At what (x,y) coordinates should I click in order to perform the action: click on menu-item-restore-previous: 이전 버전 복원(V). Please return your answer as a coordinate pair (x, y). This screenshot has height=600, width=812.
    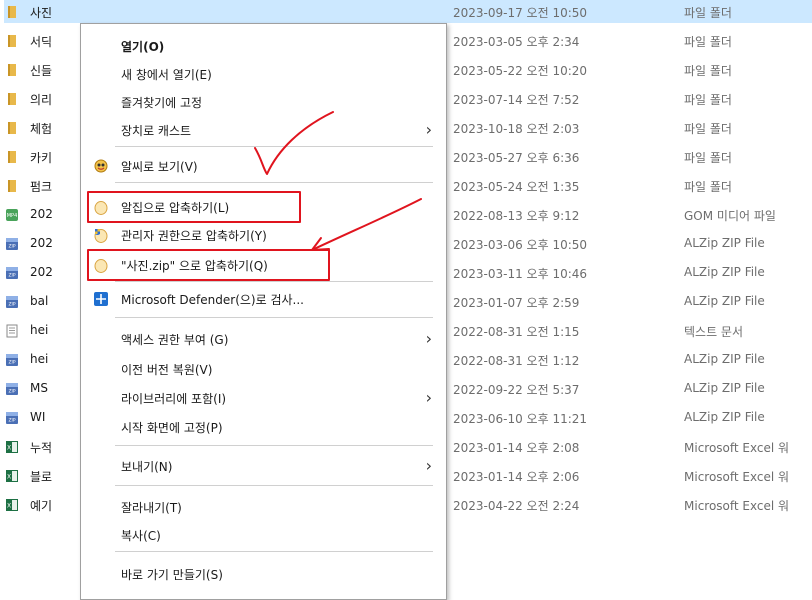
    Looking at the image, I should click on (263, 369).